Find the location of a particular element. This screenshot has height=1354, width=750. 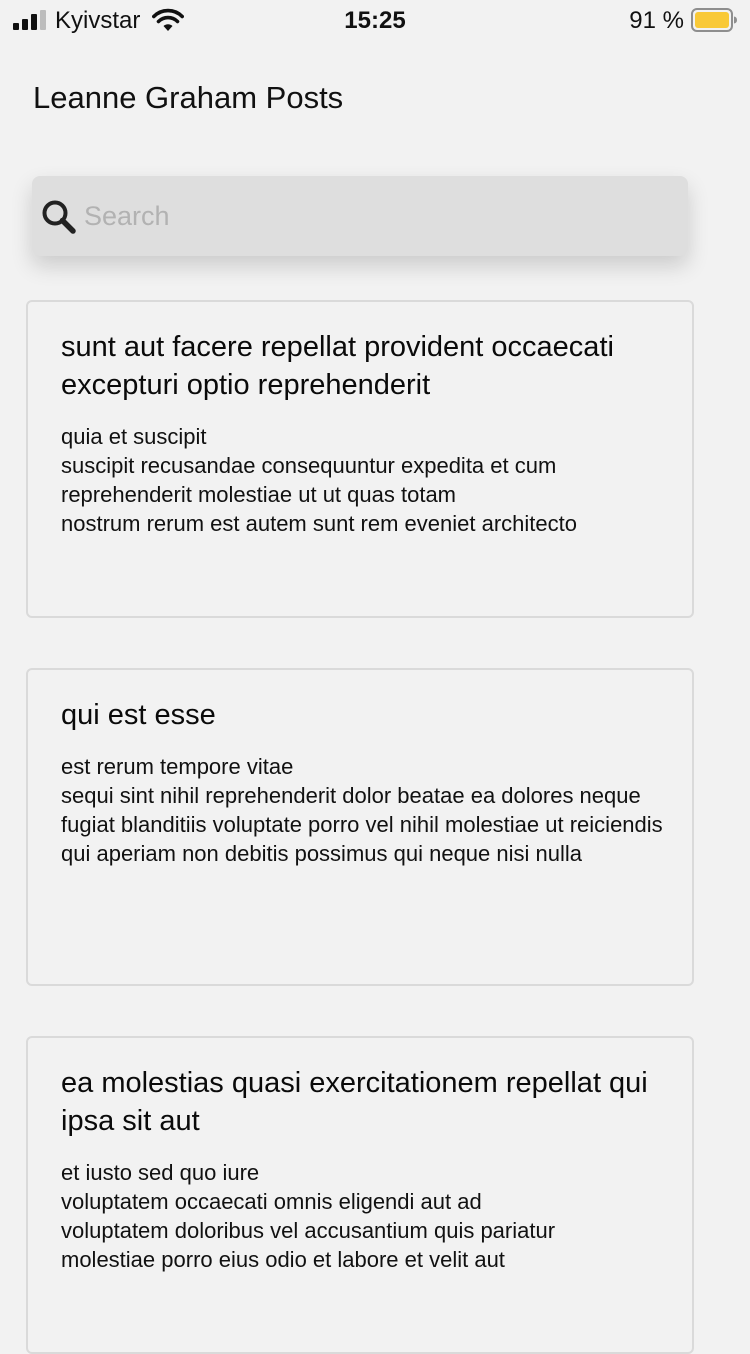

battery-icon is located at coordinates (714, 20).